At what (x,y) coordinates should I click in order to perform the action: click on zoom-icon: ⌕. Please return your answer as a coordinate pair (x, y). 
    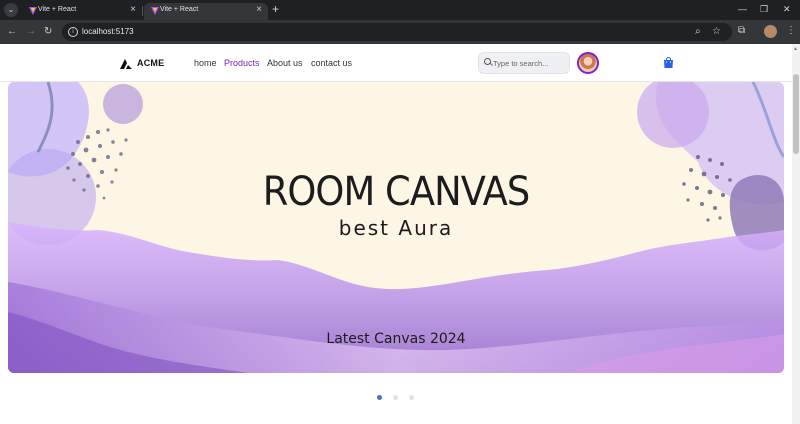
    Looking at the image, I should click on (698, 32).